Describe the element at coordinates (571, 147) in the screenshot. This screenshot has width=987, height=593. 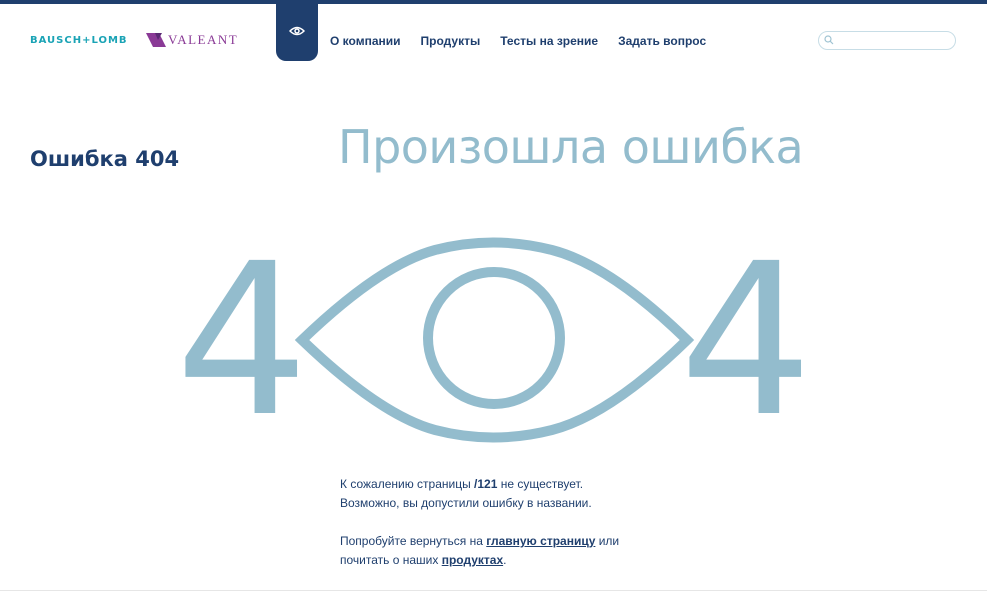
I see `page-title: Произошла ошибка` at that location.